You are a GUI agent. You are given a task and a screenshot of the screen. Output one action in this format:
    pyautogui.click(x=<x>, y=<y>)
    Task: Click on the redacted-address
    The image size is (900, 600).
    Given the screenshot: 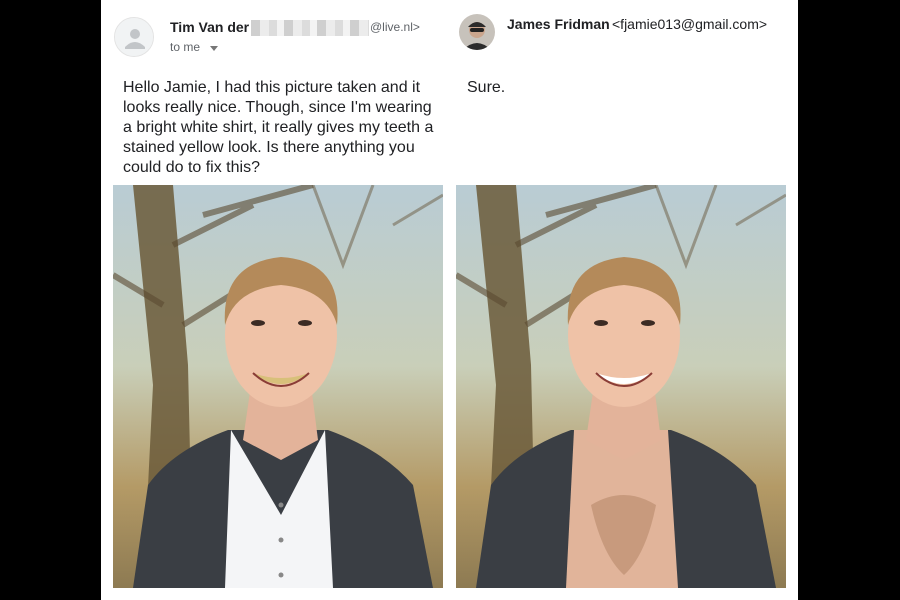 What is the action you would take?
    pyautogui.click(x=310, y=28)
    